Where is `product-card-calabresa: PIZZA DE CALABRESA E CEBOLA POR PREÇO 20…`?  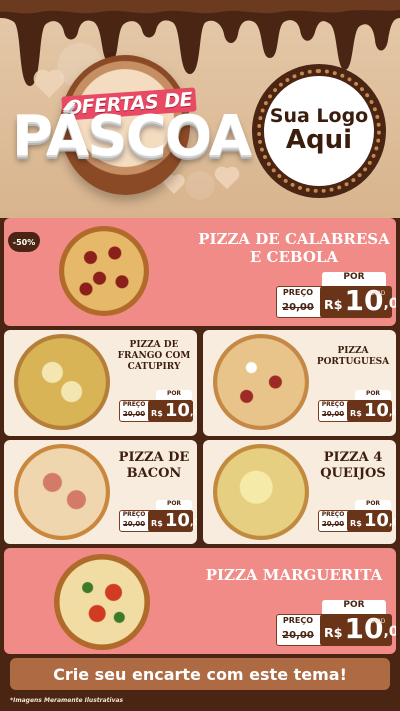 product-card-calabresa: PIZZA DE CALABRESA E CEBOLA POR PREÇO 20… is located at coordinates (200, 272).